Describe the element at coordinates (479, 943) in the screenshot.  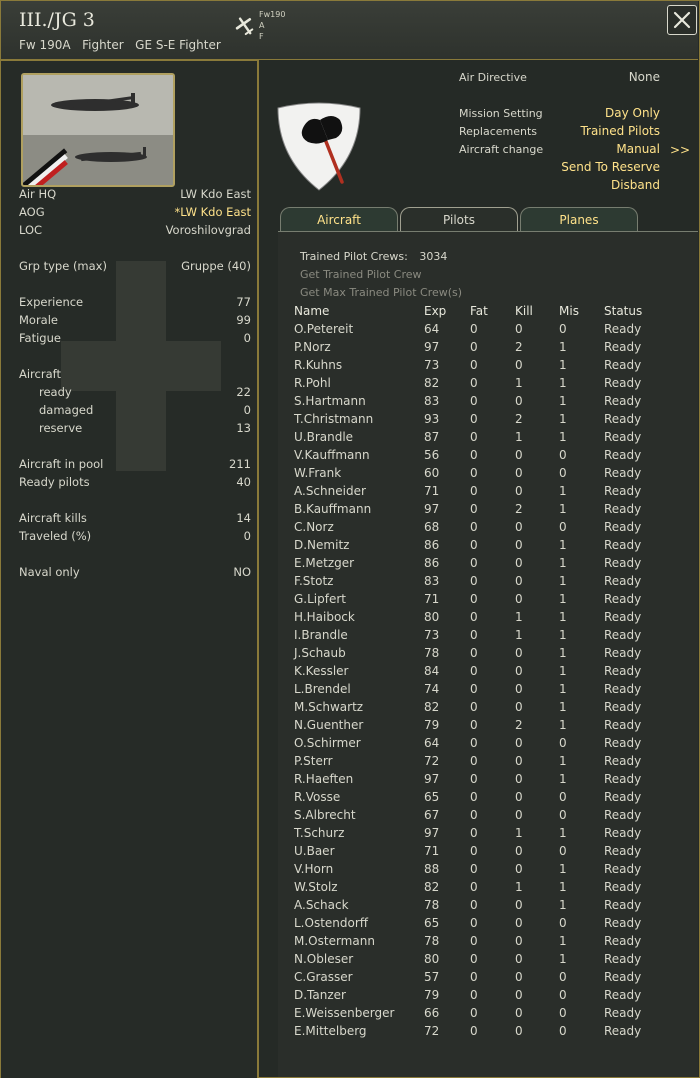
I see `pilot-row: M.Ostermann 78 0 0 1 Ready` at that location.